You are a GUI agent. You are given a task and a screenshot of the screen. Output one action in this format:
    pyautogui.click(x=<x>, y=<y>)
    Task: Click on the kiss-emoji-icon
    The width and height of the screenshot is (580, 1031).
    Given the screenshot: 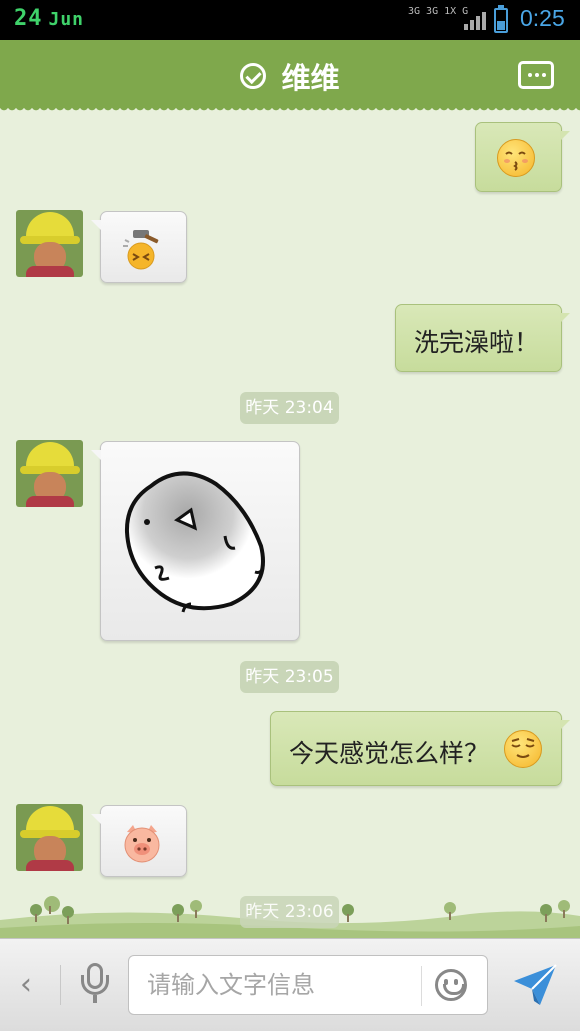 What is the action you would take?
    pyautogui.click(x=516, y=158)
    